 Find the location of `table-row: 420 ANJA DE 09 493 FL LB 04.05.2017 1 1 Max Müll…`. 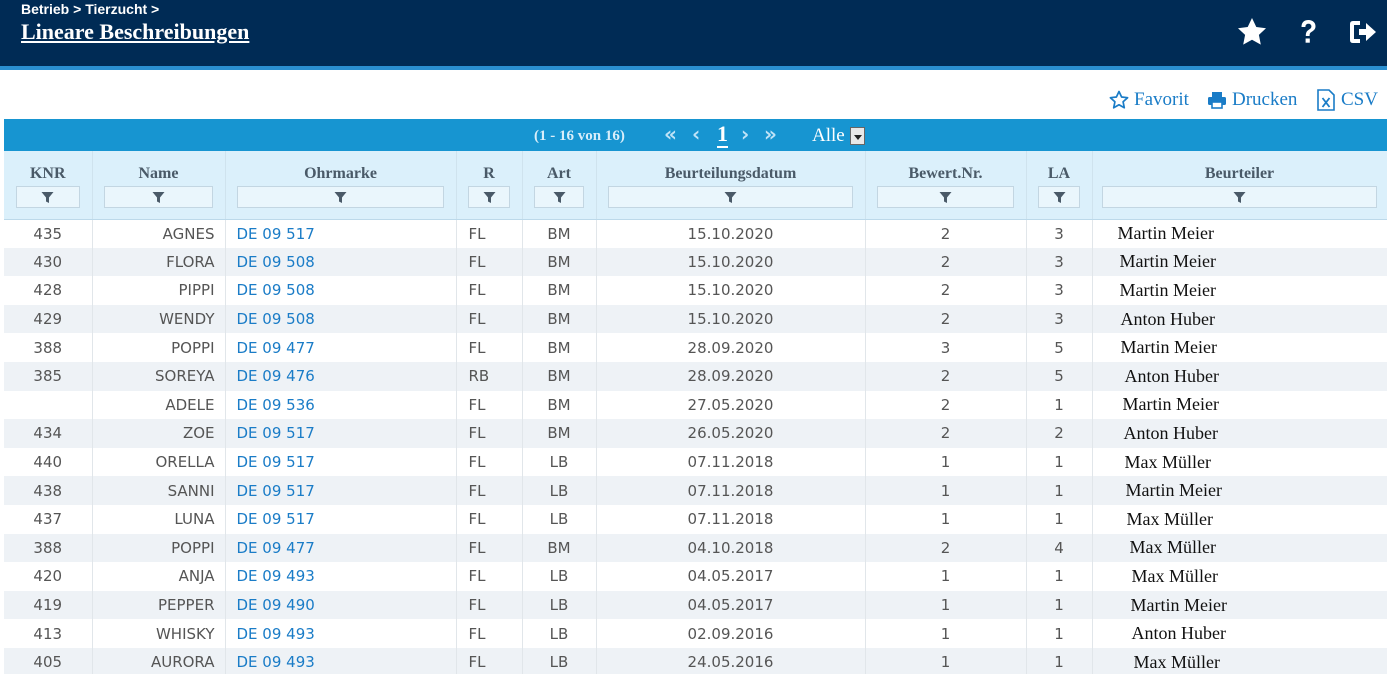

table-row: 420 ANJA DE 09 493 FL LB 04.05.2017 1 1 Max Müll… is located at coordinates (695, 576).